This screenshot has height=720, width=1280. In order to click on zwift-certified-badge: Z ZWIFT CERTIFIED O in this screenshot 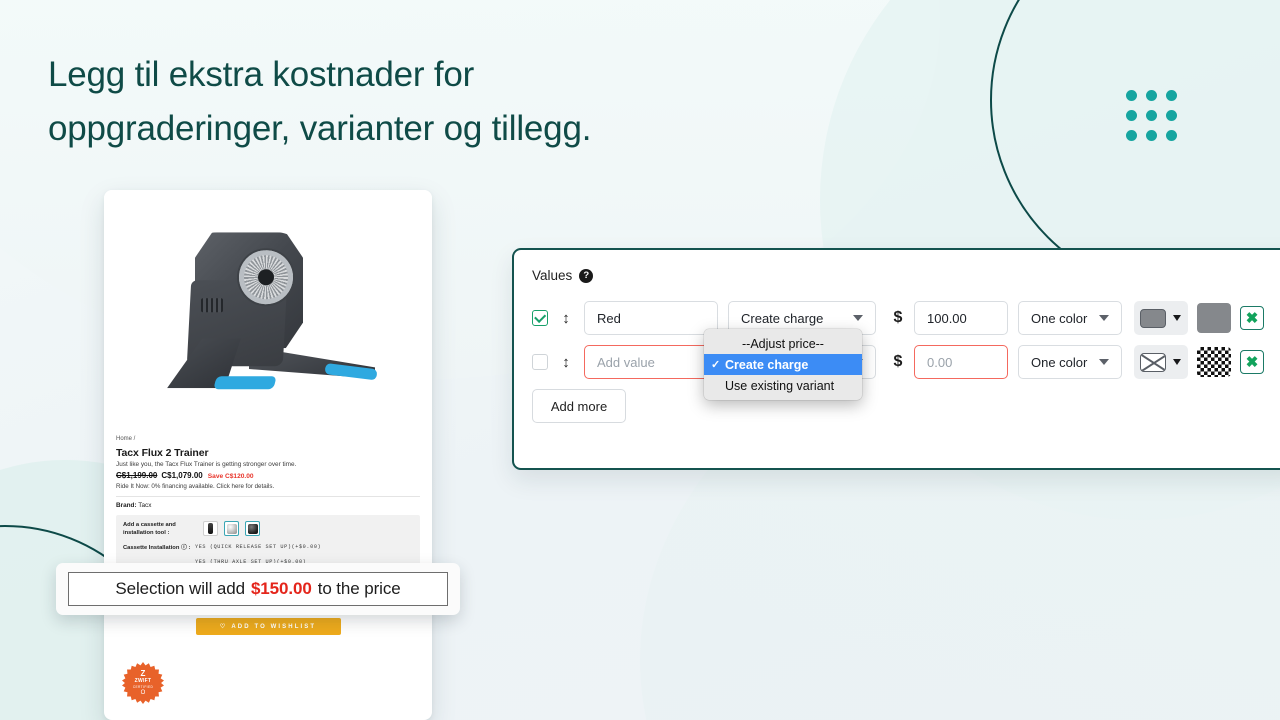, I will do `click(143, 683)`.